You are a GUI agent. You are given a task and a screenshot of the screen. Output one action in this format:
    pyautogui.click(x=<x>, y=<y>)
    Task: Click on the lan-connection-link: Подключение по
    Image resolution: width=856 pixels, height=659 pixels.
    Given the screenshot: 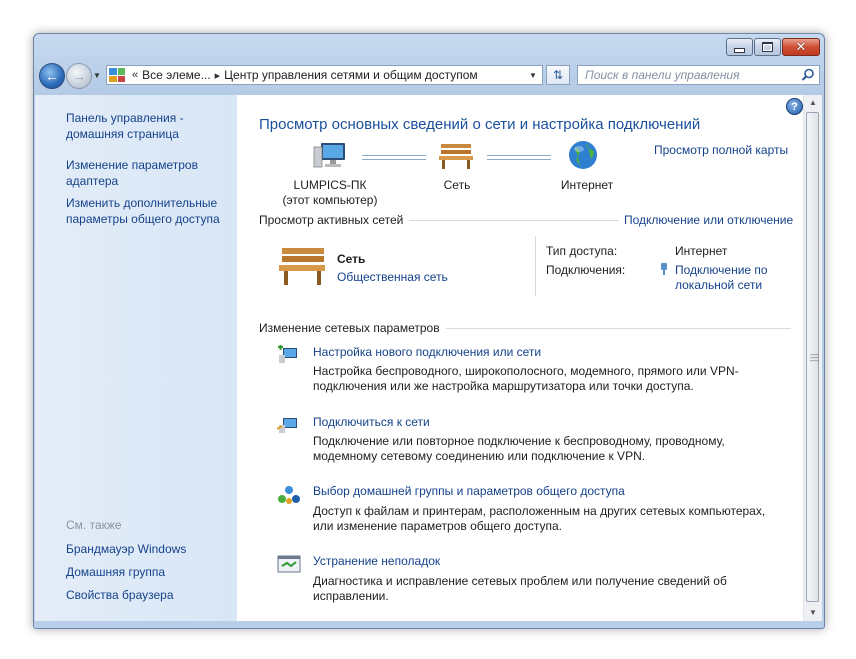 What is the action you would take?
    pyautogui.click(x=721, y=270)
    